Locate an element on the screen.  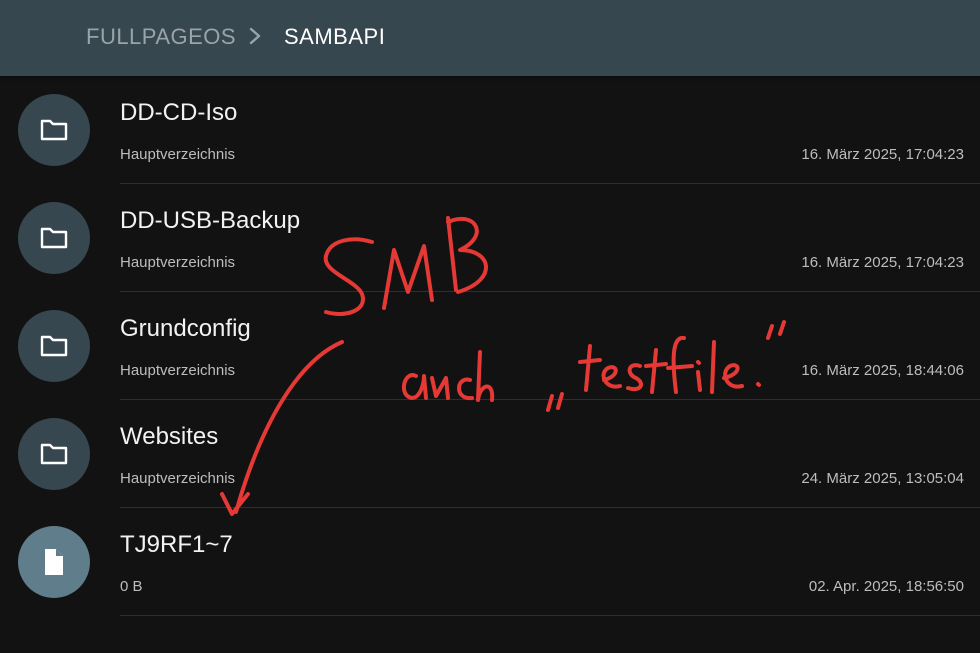
chevron-right-icon is located at coordinates (255, 36).